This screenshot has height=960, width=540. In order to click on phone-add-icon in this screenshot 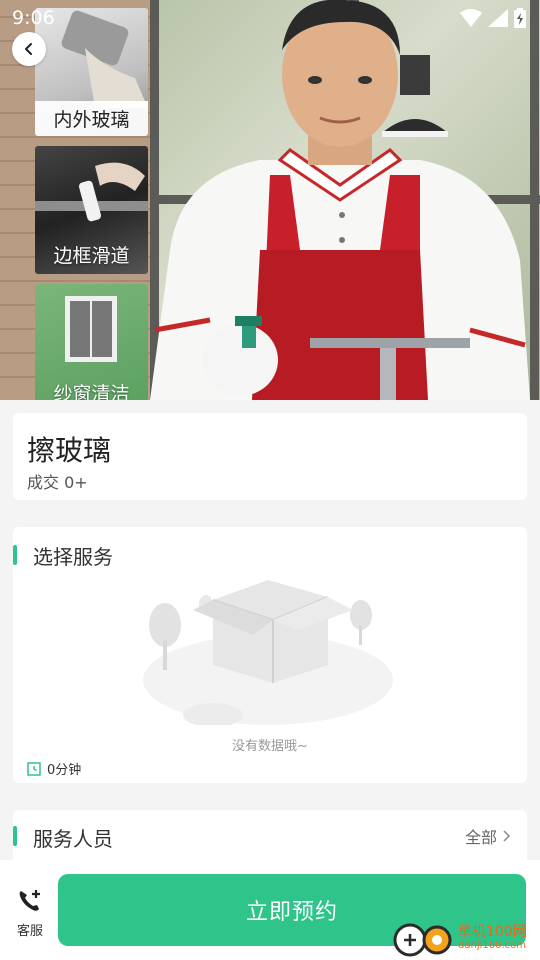, I will do `click(29, 900)`.